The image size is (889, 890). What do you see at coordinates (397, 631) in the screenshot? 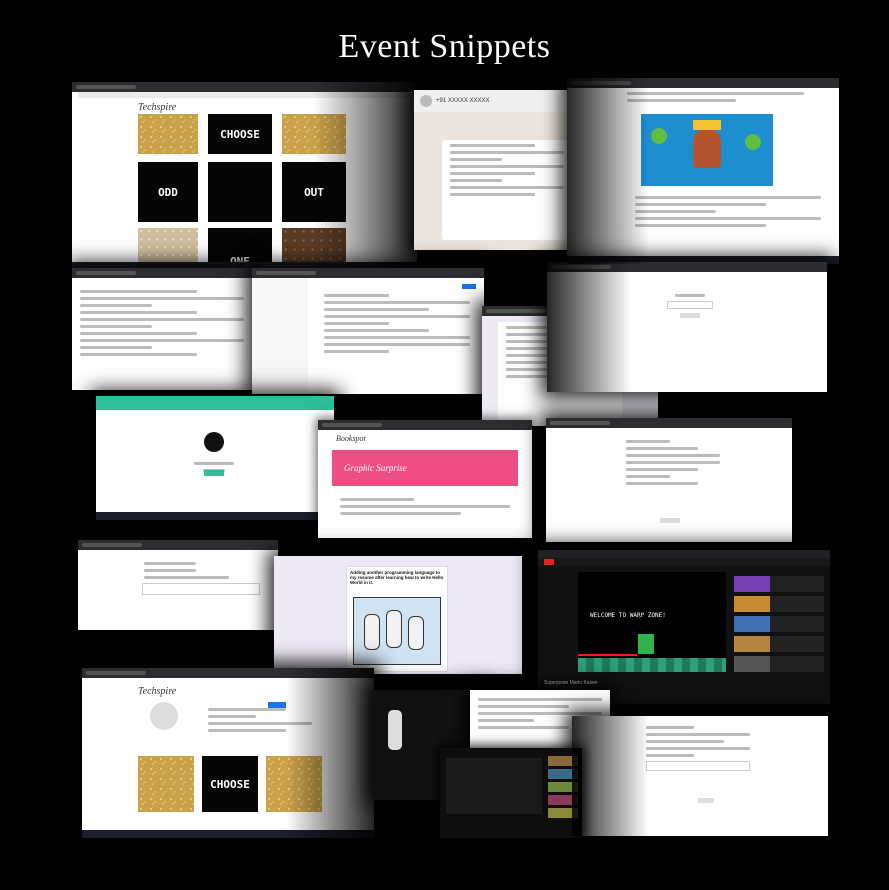
I see `comic-image` at bounding box center [397, 631].